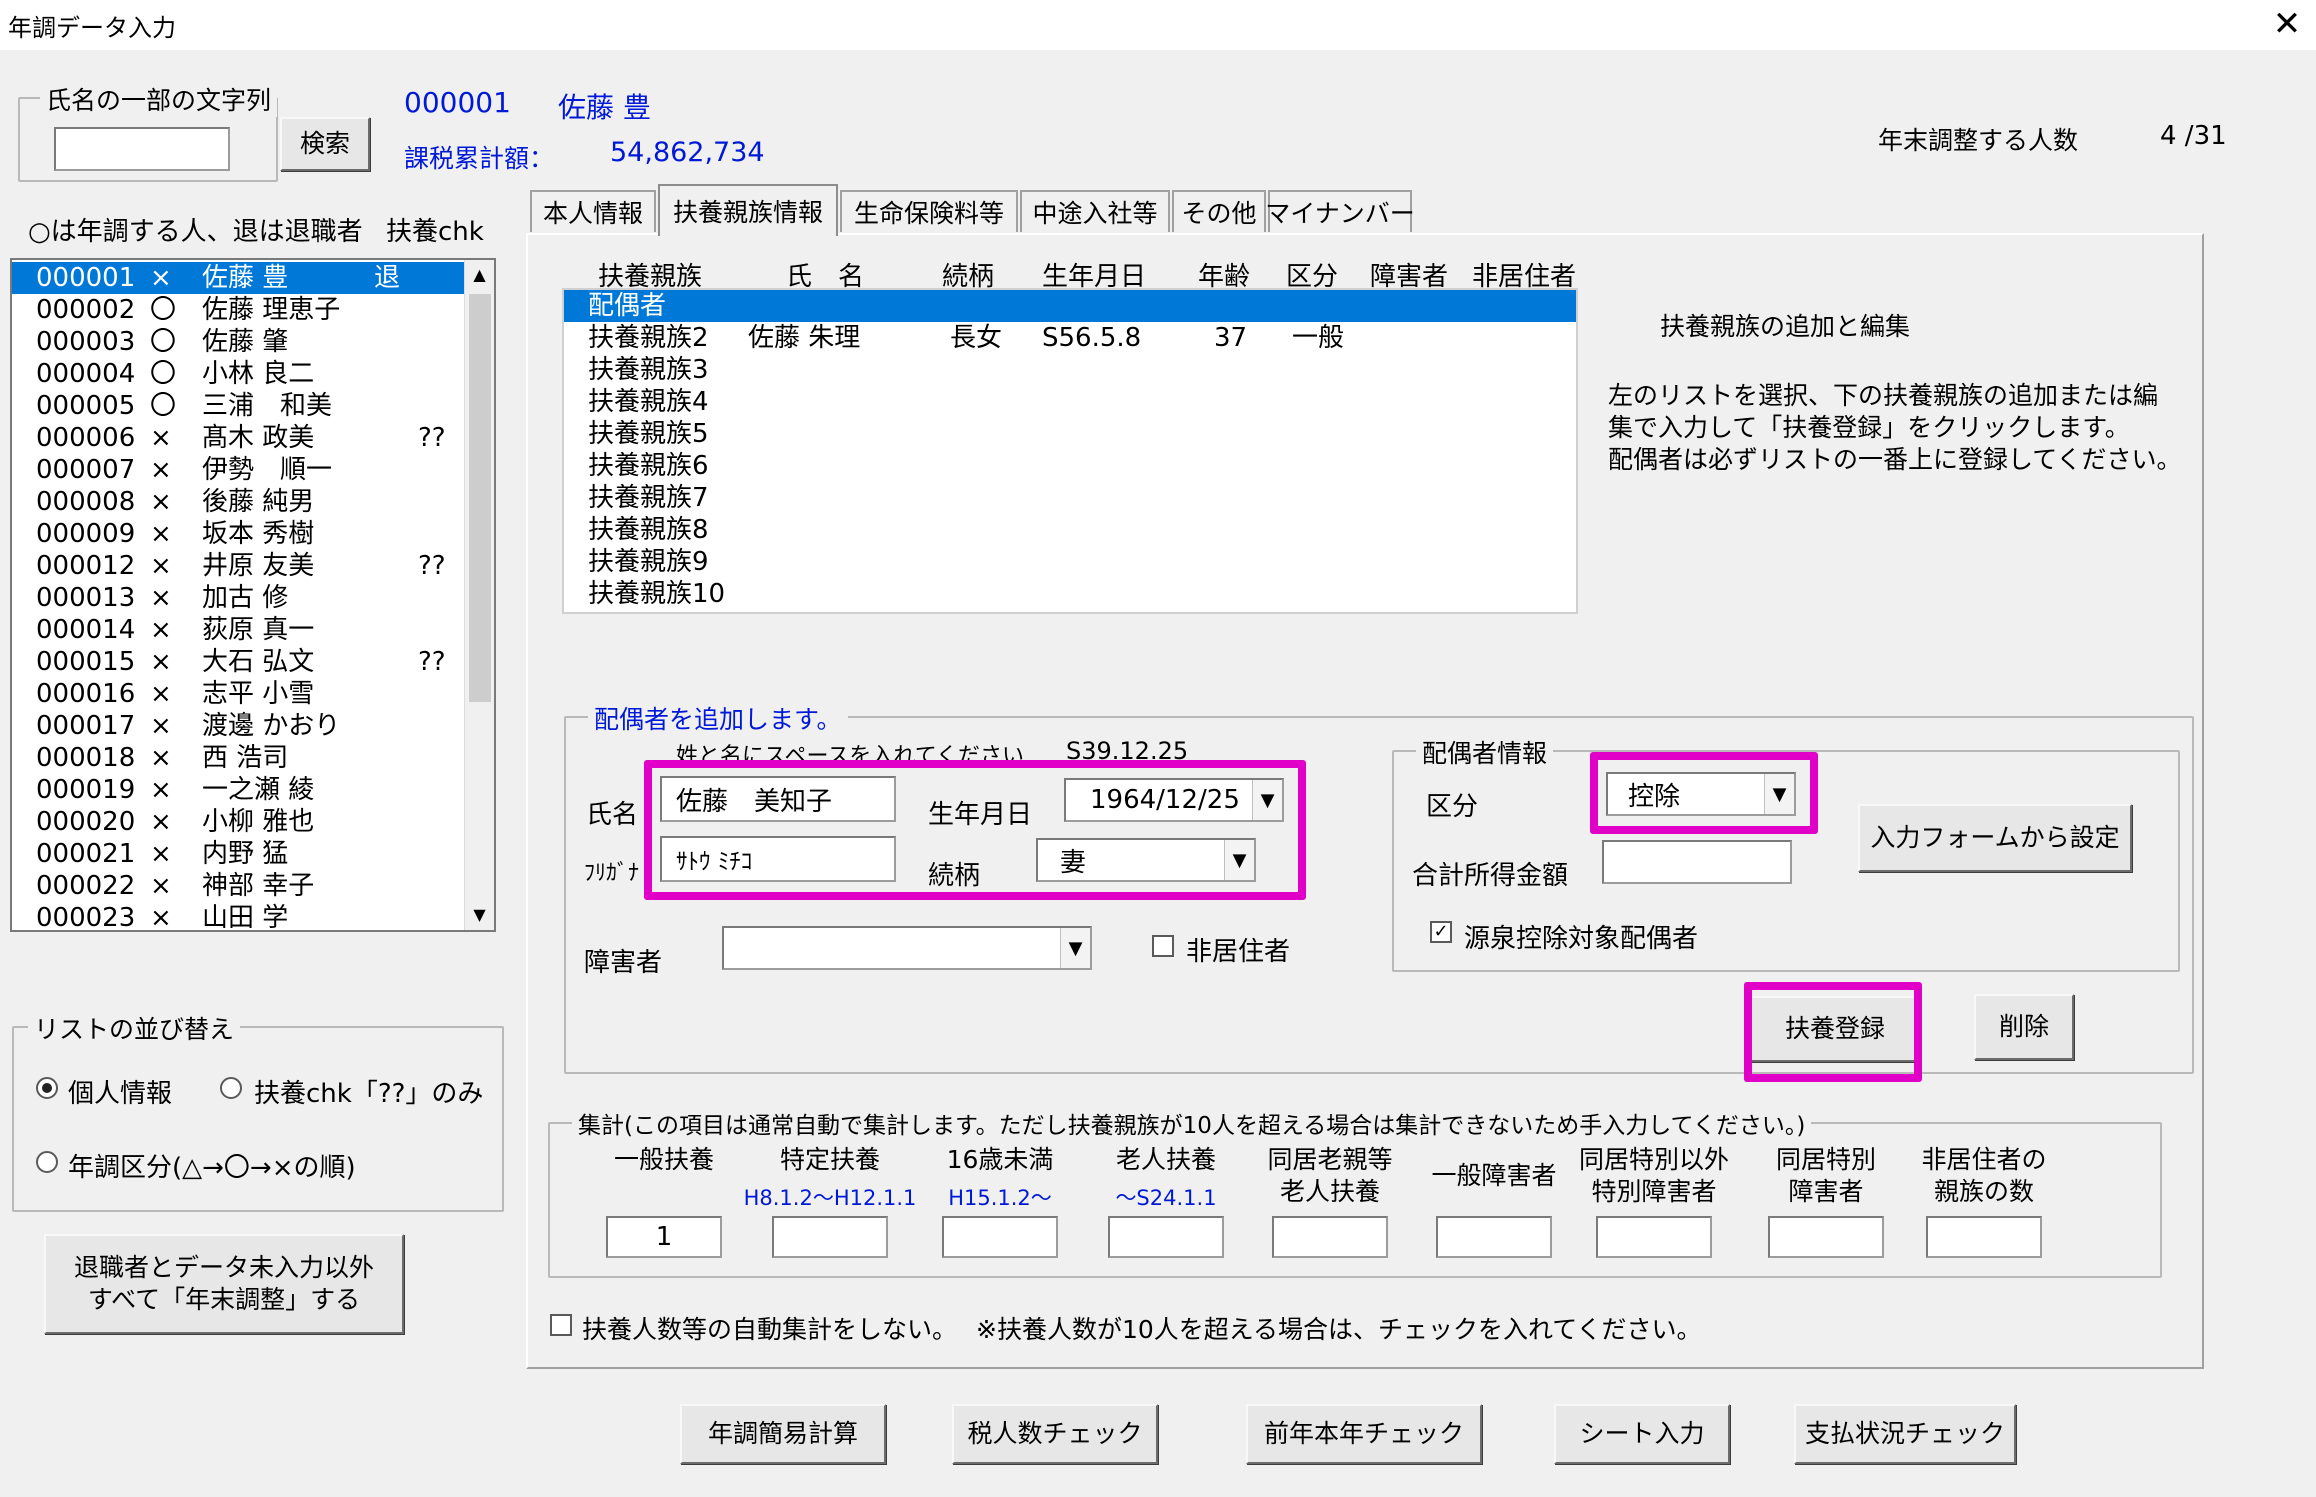 This screenshot has width=2316, height=1497. Describe the element at coordinates (1231, 338) in the screenshot. I see `dependent-age-cell: 37` at that location.